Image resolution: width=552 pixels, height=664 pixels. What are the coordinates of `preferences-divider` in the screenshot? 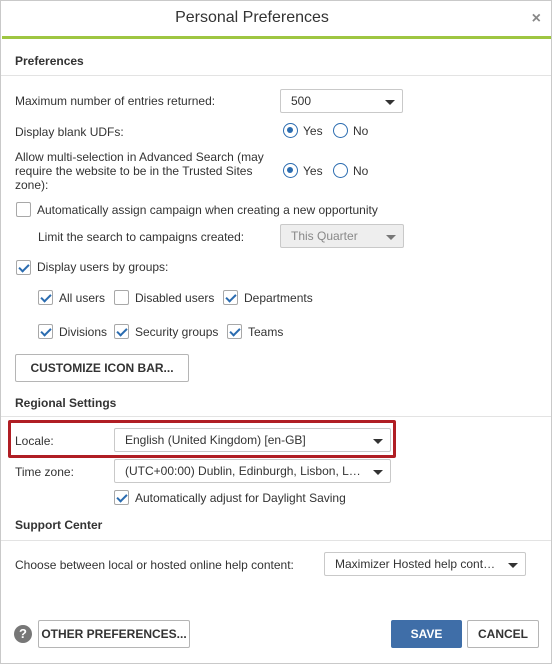 It's located at (276, 75).